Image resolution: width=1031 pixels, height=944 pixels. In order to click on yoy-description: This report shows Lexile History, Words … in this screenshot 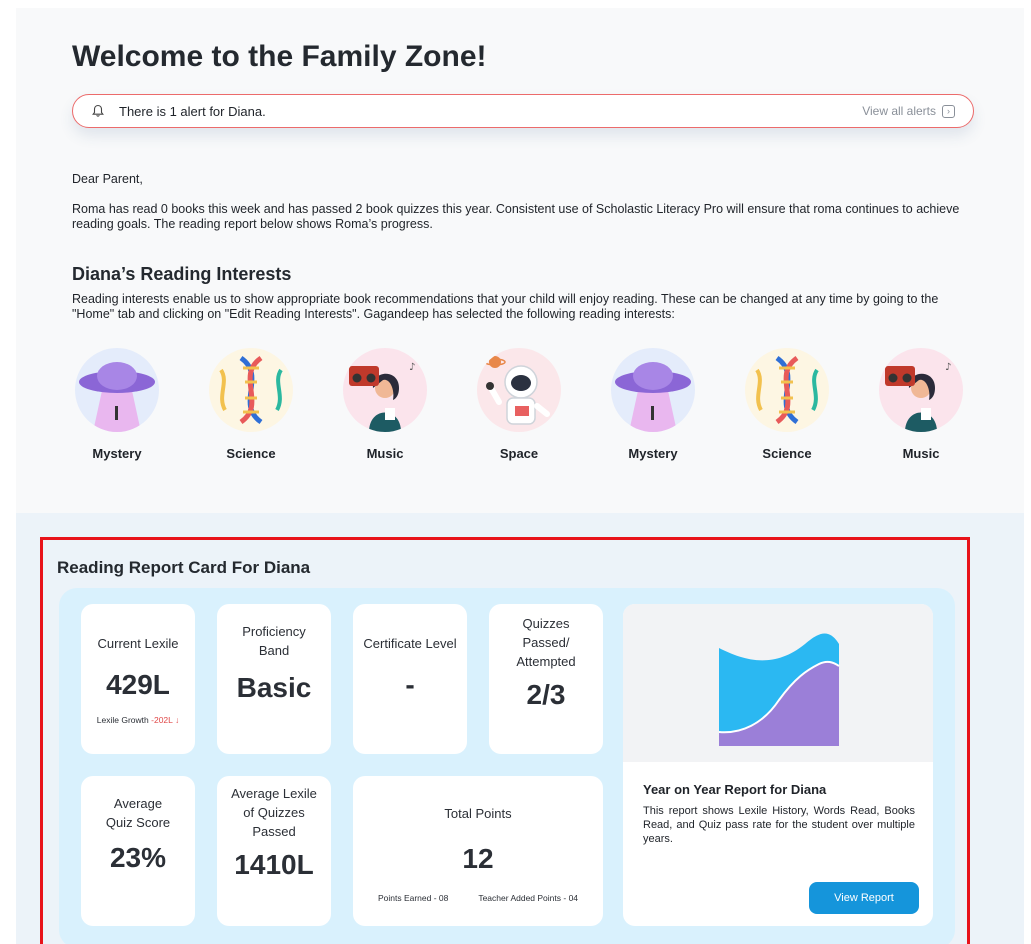, I will do `click(779, 825)`.